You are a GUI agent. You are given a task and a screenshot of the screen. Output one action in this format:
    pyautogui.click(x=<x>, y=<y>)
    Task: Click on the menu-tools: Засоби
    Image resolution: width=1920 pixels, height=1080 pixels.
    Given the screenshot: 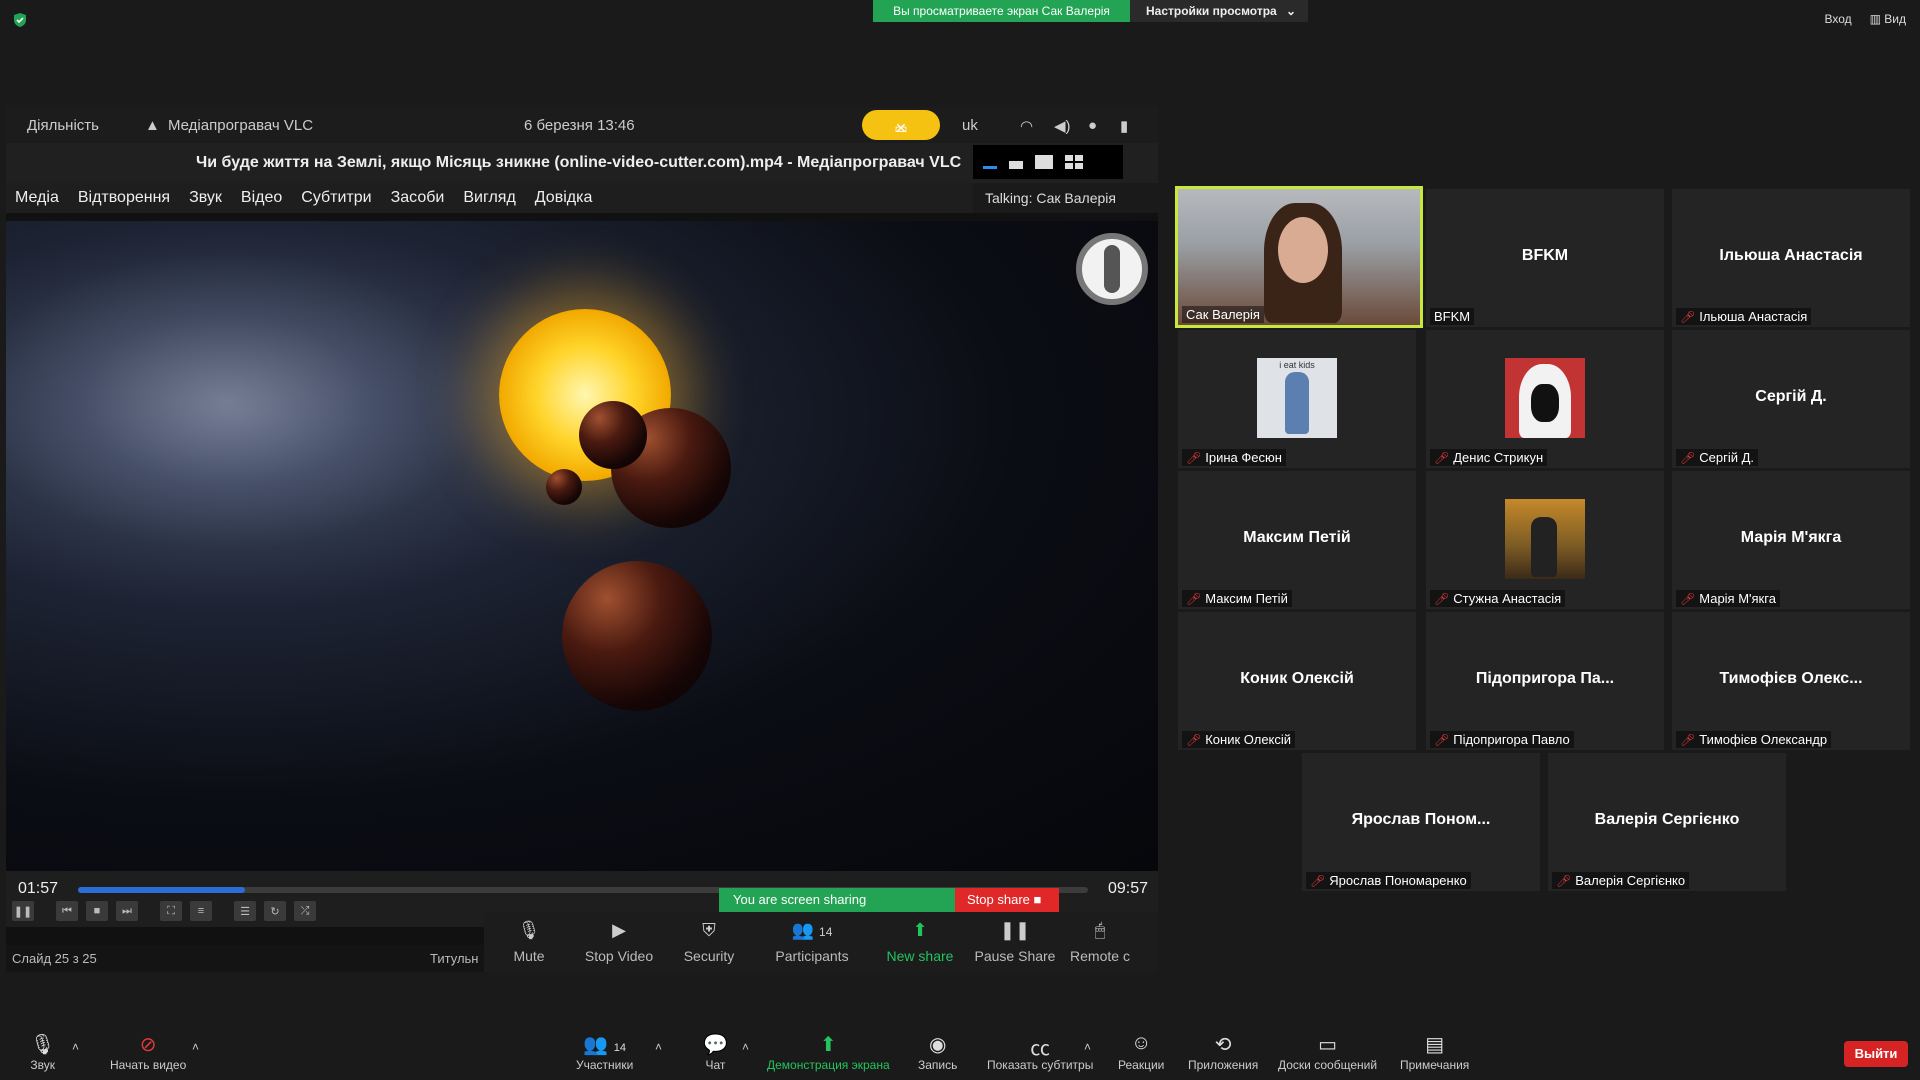 What is the action you would take?
    pyautogui.click(x=418, y=198)
    